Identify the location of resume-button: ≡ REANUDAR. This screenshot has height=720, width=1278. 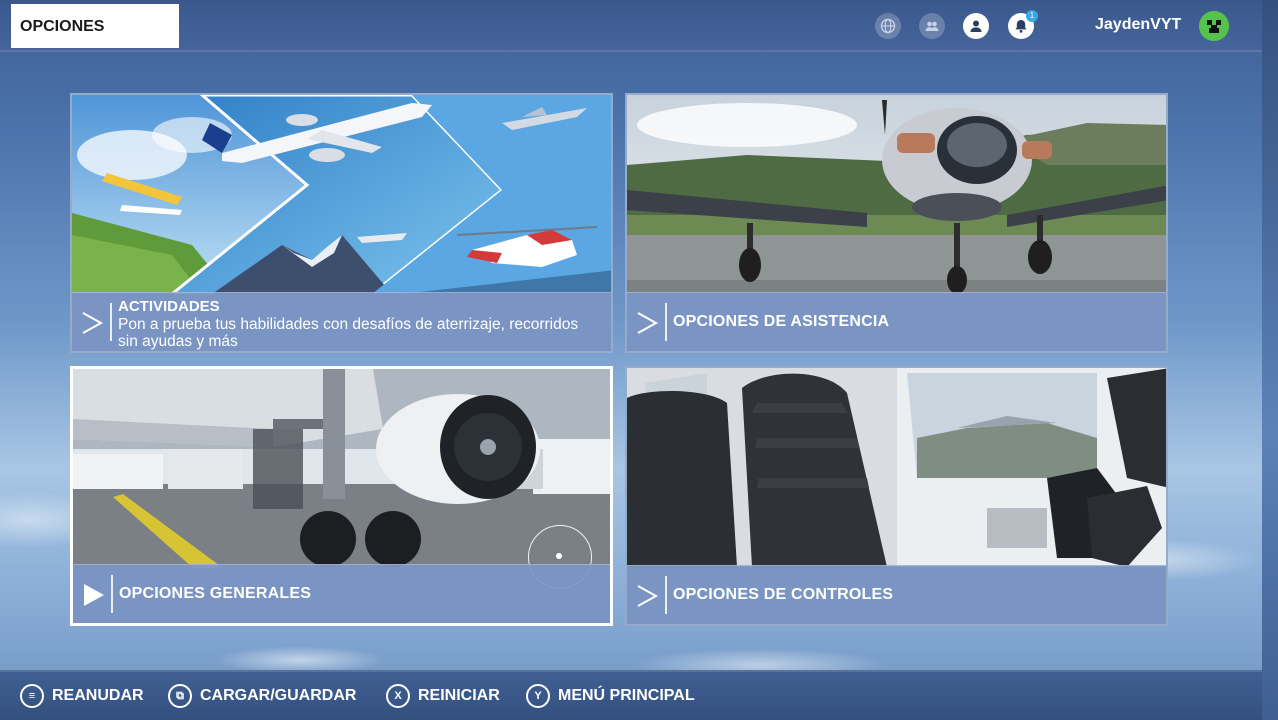
(82, 696).